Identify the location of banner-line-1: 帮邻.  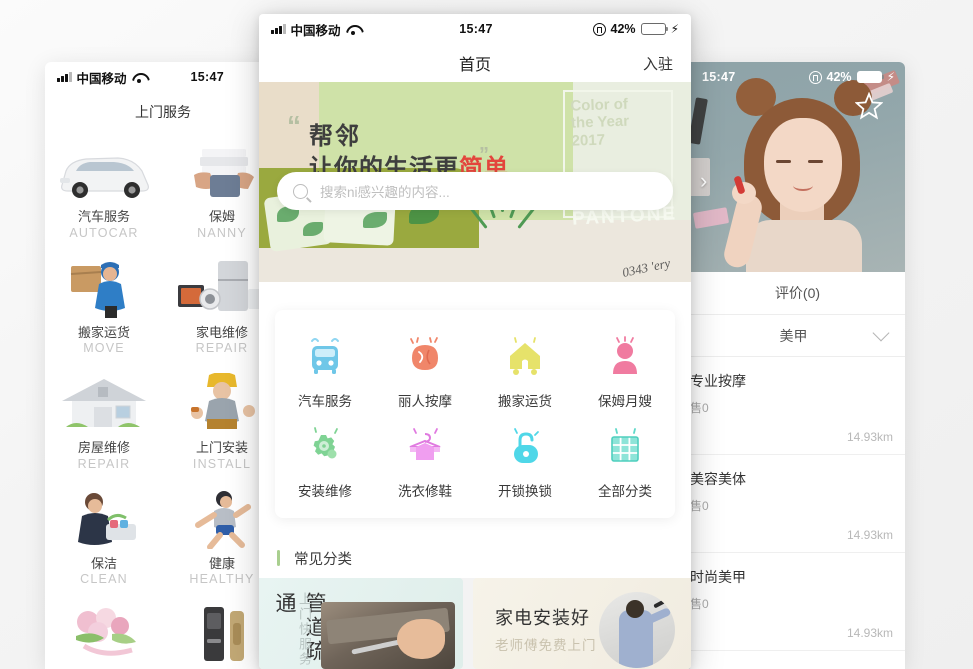
(335, 136).